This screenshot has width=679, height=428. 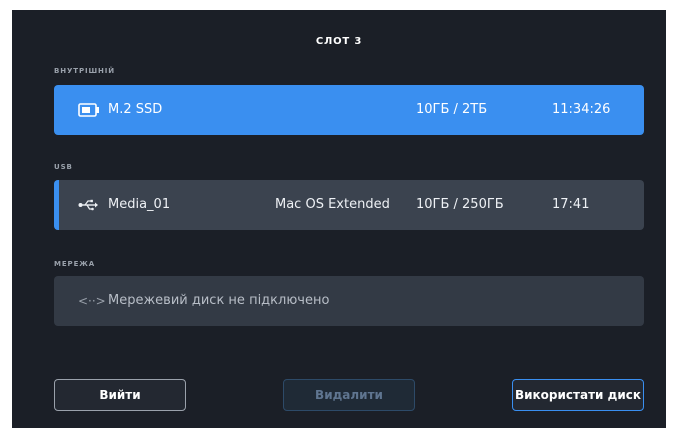 What do you see at coordinates (139, 204) in the screenshot?
I see `drive-name: Media_01` at bounding box center [139, 204].